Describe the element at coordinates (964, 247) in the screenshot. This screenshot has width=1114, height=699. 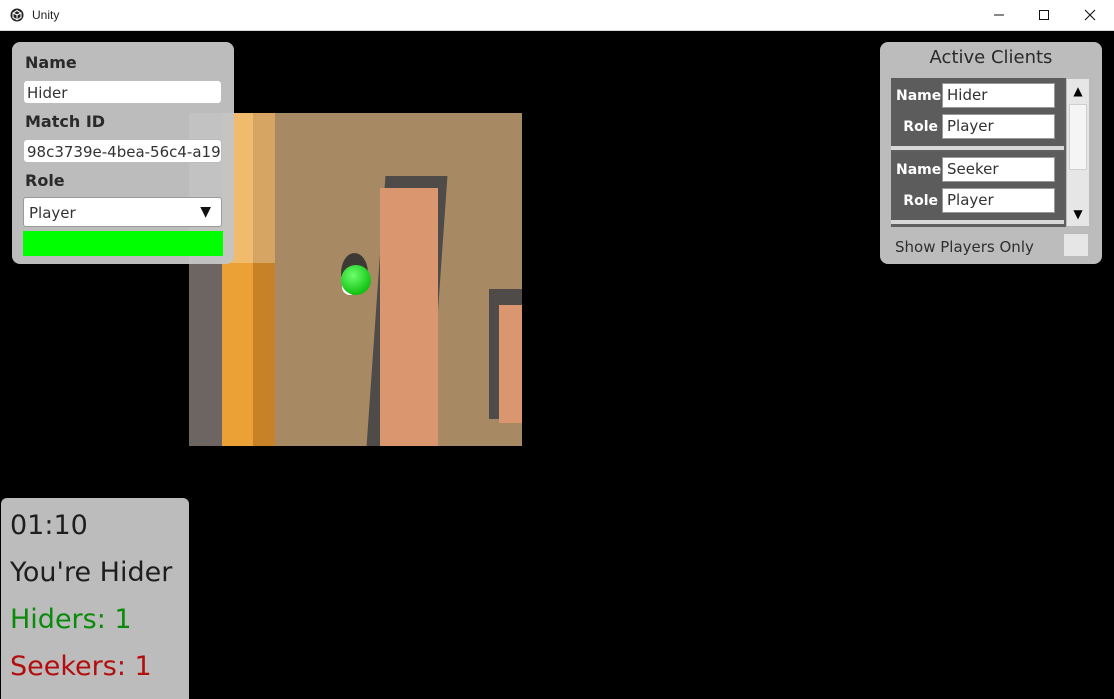
I see `show-players-only-label: Show Players Only` at that location.